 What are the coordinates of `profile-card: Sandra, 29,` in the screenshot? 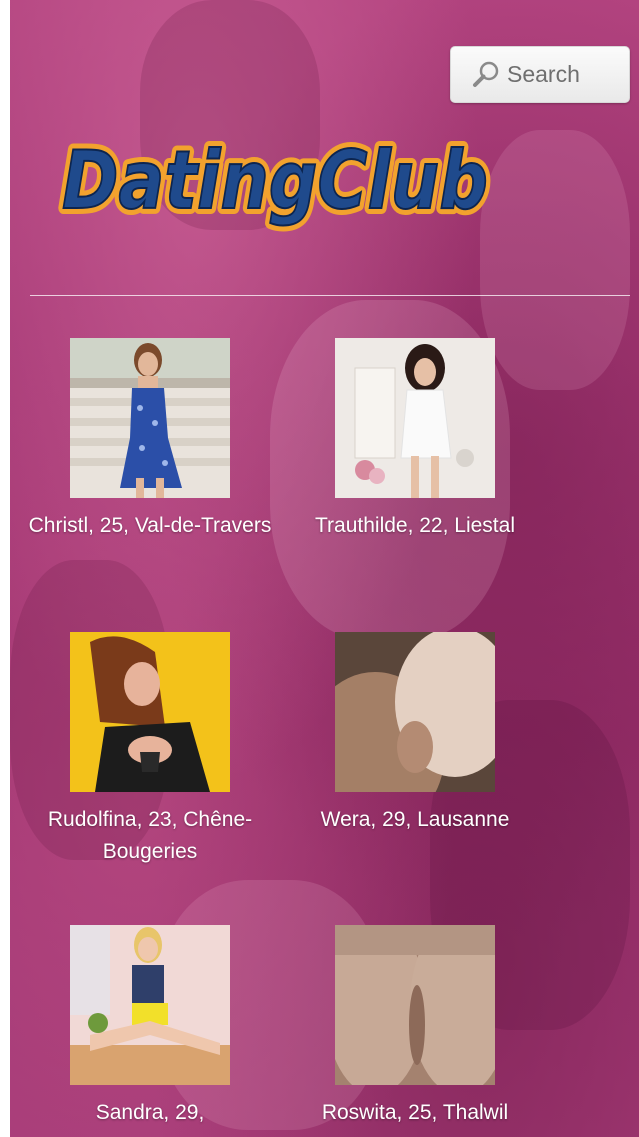 It's located at (150, 1027).